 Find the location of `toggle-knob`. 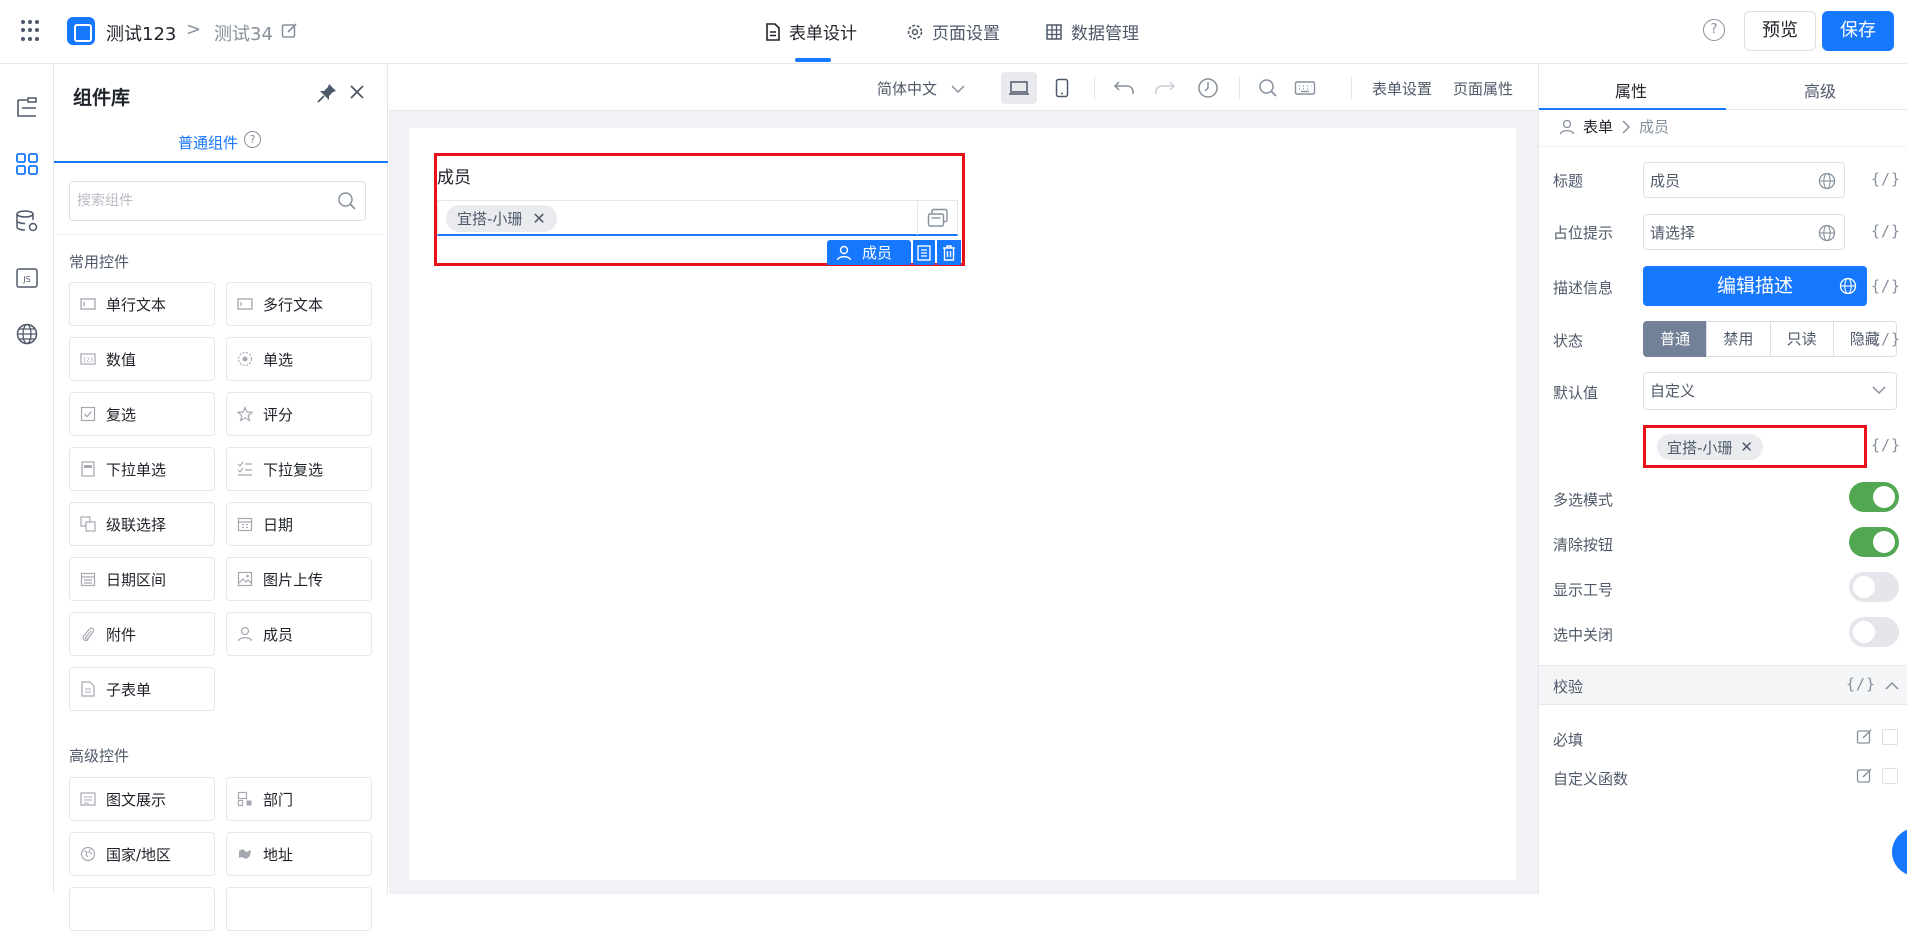

toggle-knob is located at coordinates (1884, 497).